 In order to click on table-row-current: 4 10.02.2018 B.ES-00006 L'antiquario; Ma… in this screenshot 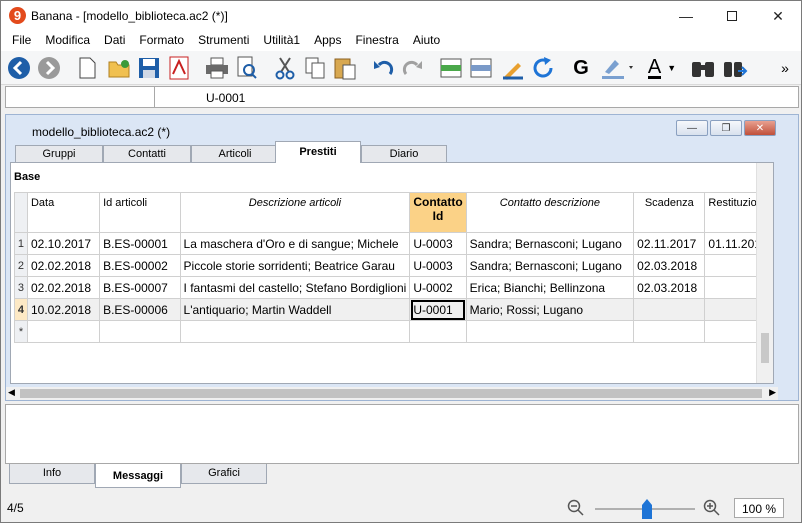, I will do `click(393, 309)`.